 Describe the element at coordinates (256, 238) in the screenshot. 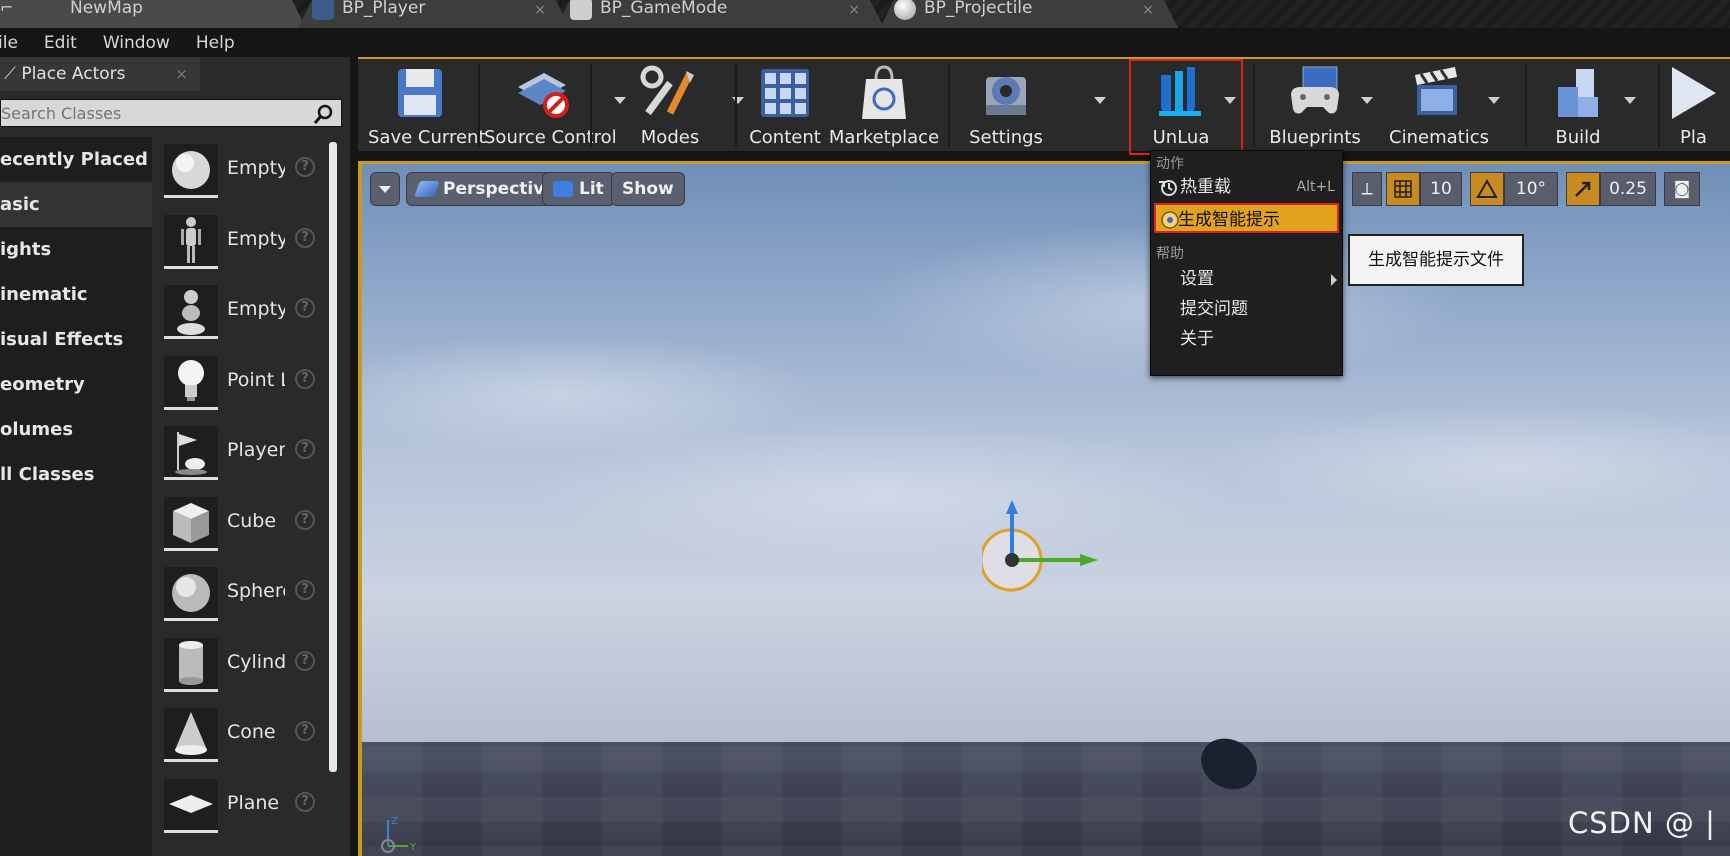

I see `actor-name: Empty` at that location.